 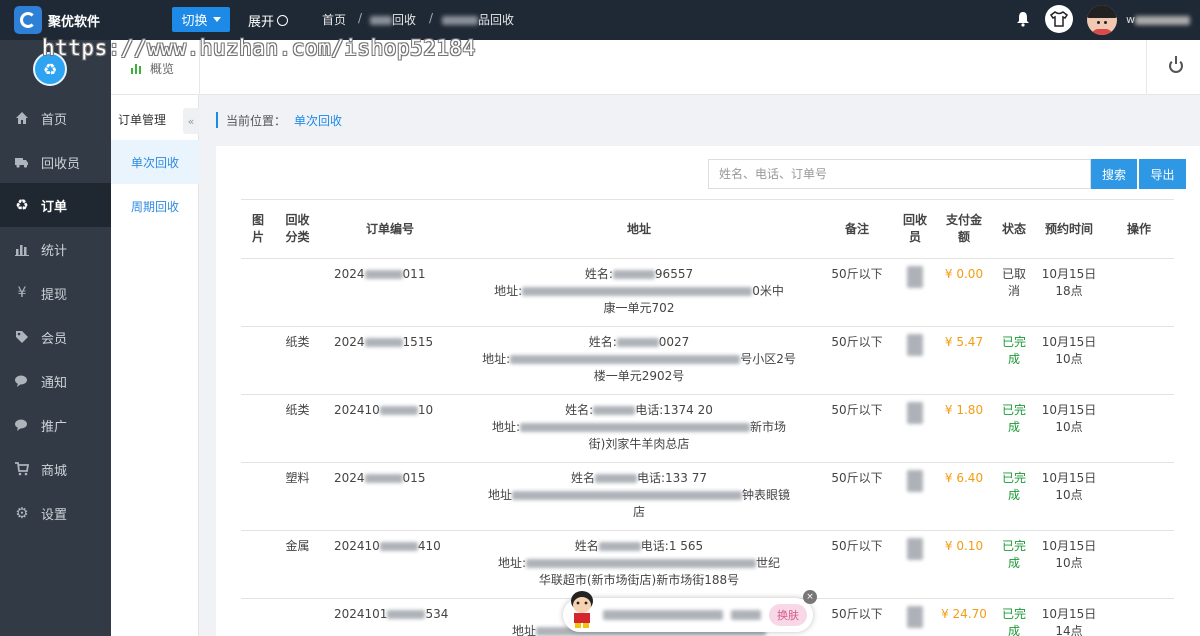 What do you see at coordinates (964, 564) in the screenshot?
I see `amount-cell: ¥ 0.10` at bounding box center [964, 564].